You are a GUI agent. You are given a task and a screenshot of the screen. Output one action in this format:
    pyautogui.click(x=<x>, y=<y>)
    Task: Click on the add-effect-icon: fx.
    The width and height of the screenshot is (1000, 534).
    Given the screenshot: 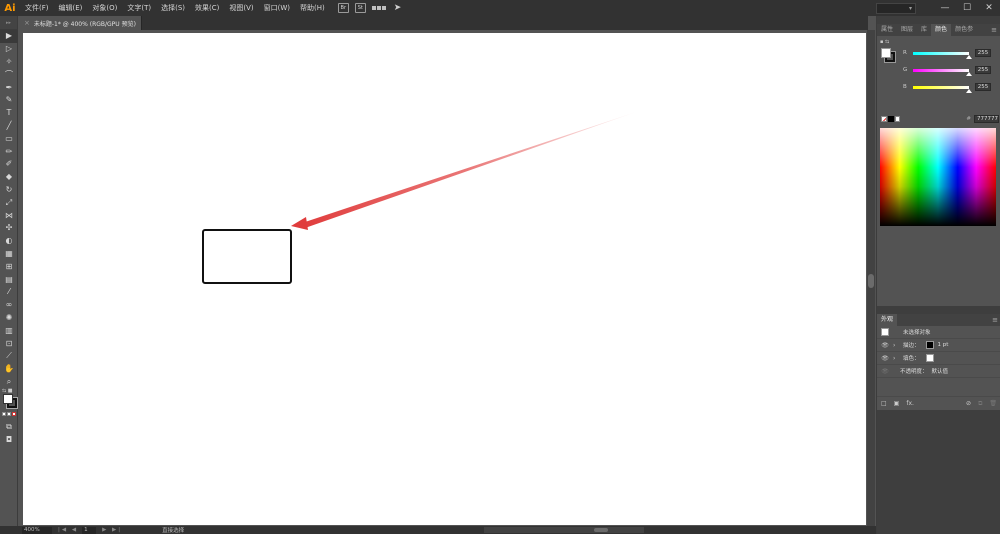 What is the action you would take?
    pyautogui.click(x=910, y=403)
    